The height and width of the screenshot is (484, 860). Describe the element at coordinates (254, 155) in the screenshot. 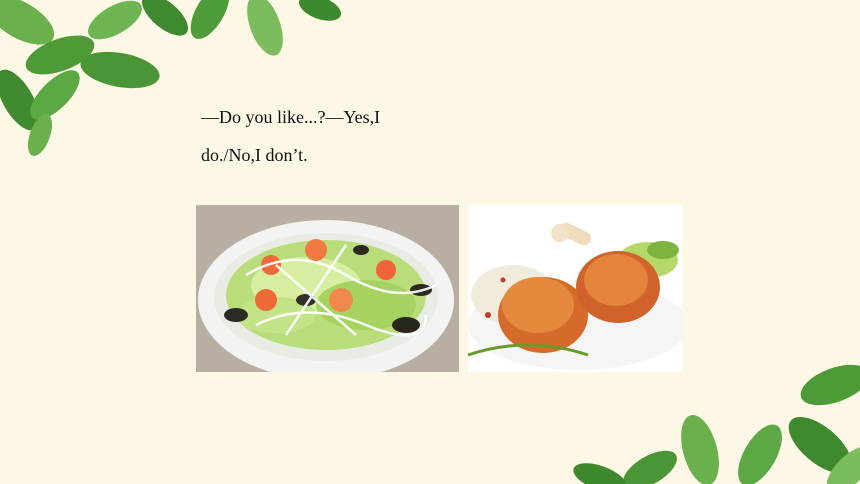

I see `dialogue-line-2: do./No,I don’t.` at that location.